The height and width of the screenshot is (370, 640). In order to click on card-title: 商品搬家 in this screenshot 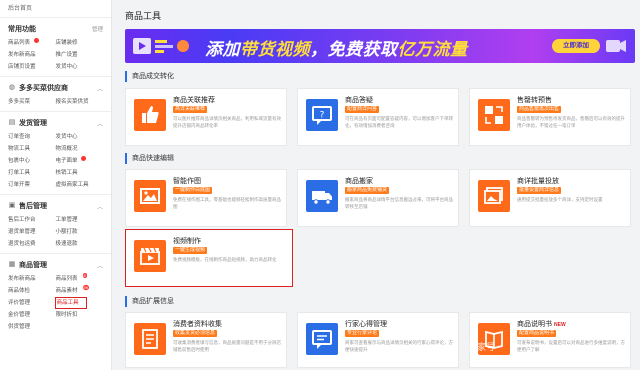, I will do `click(359, 181)`.